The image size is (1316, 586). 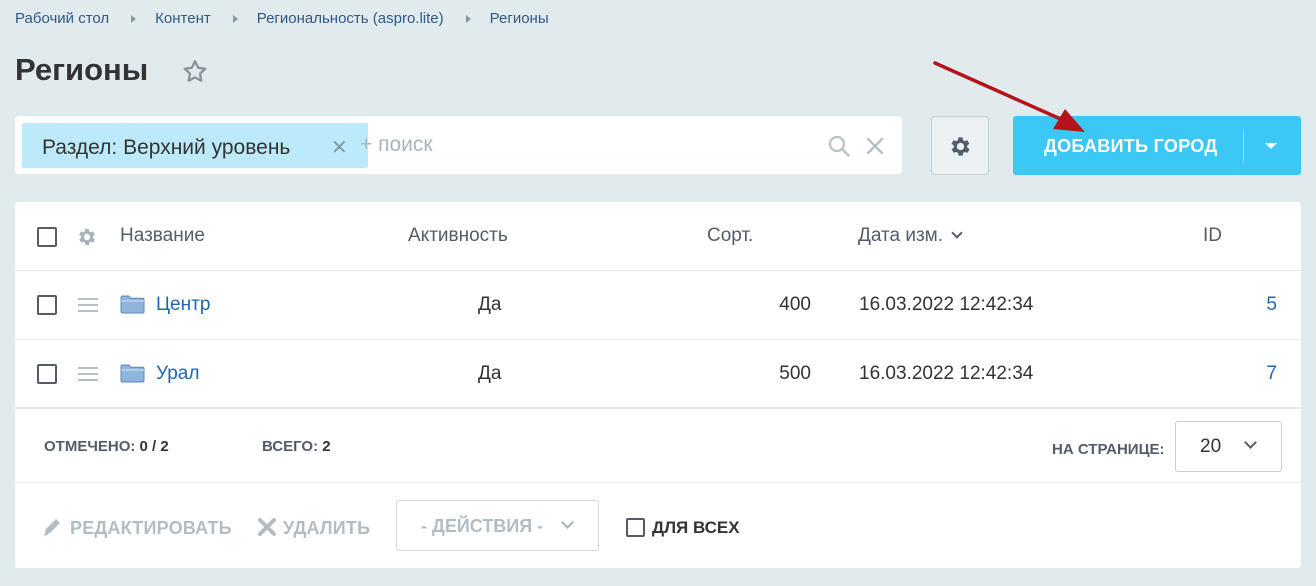 What do you see at coordinates (62, 18) in the screenshot?
I see `breadcrumb-item-desktop: Рабочий стол` at bounding box center [62, 18].